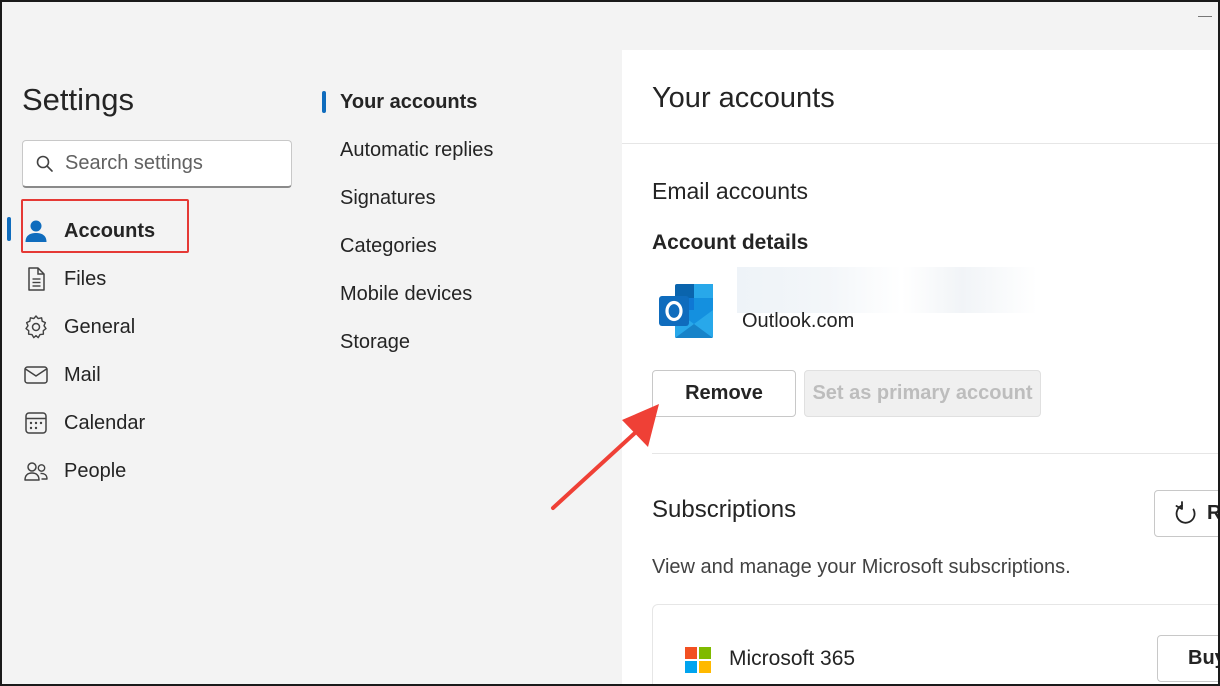 Image resolution: width=1220 pixels, height=686 pixels. What do you see at coordinates (388, 198) in the screenshot?
I see `subnav-item-signatures: Signatures` at bounding box center [388, 198].